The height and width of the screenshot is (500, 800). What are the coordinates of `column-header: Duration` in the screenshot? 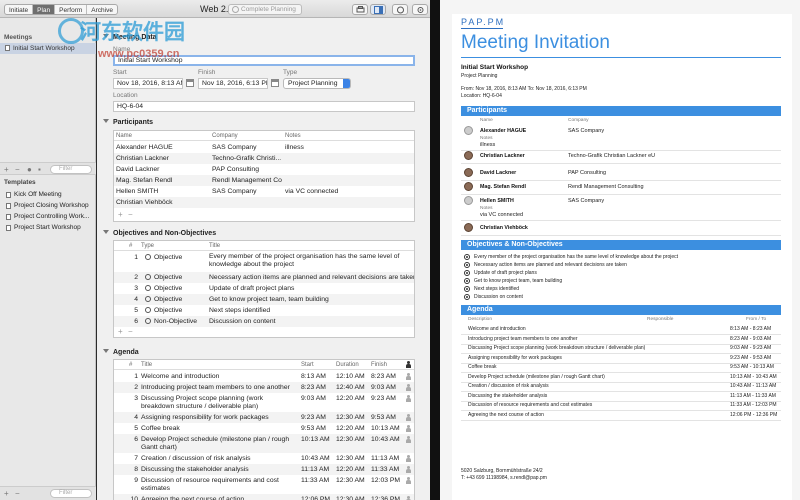 It's located at (347, 365).